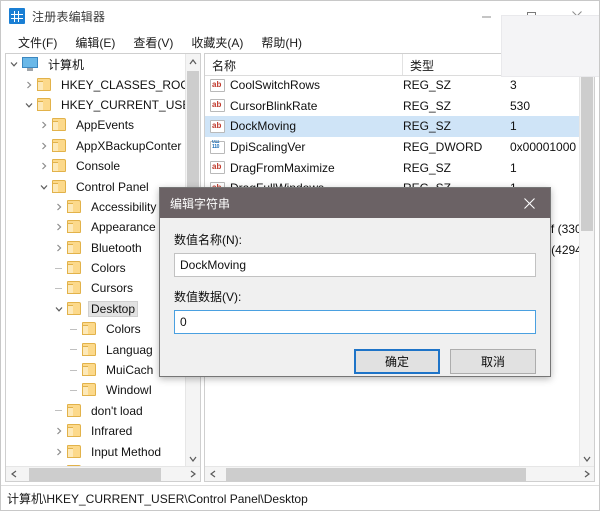  What do you see at coordinates (112, 288) in the screenshot?
I see `tree-node-label: Cursors` at bounding box center [112, 288].